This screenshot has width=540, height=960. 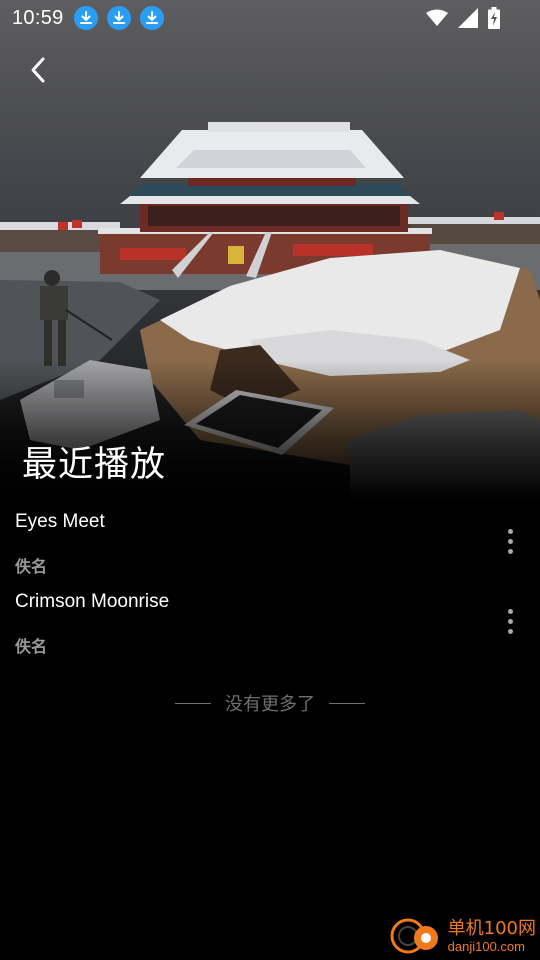 What do you see at coordinates (415, 936) in the screenshot?
I see `watermark-logo-icon` at bounding box center [415, 936].